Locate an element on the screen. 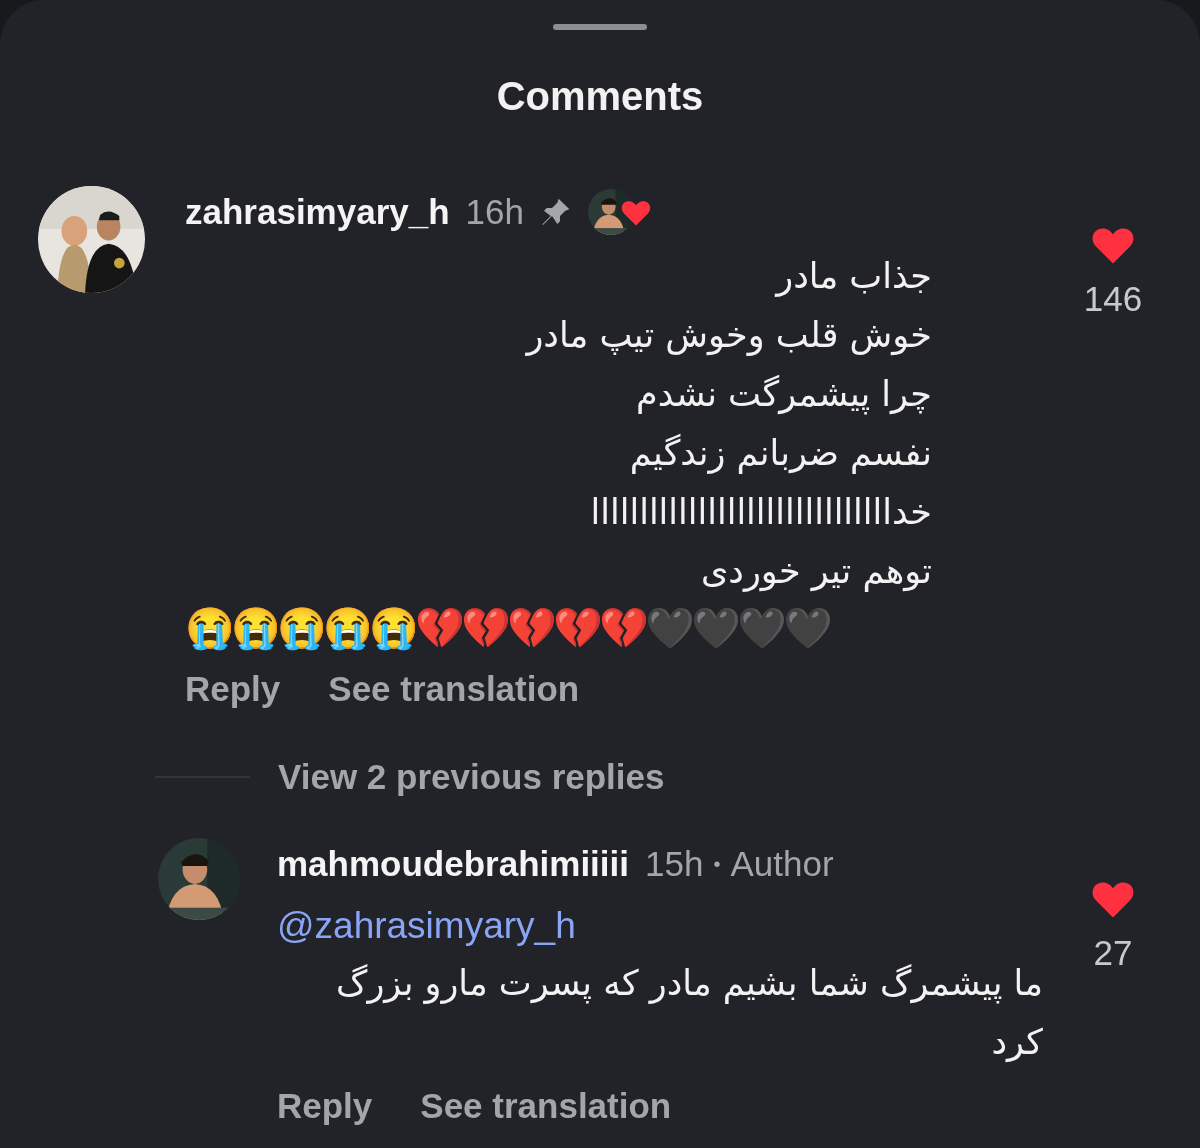  username: mahmoudebrahimiiiii is located at coordinates (453, 863).